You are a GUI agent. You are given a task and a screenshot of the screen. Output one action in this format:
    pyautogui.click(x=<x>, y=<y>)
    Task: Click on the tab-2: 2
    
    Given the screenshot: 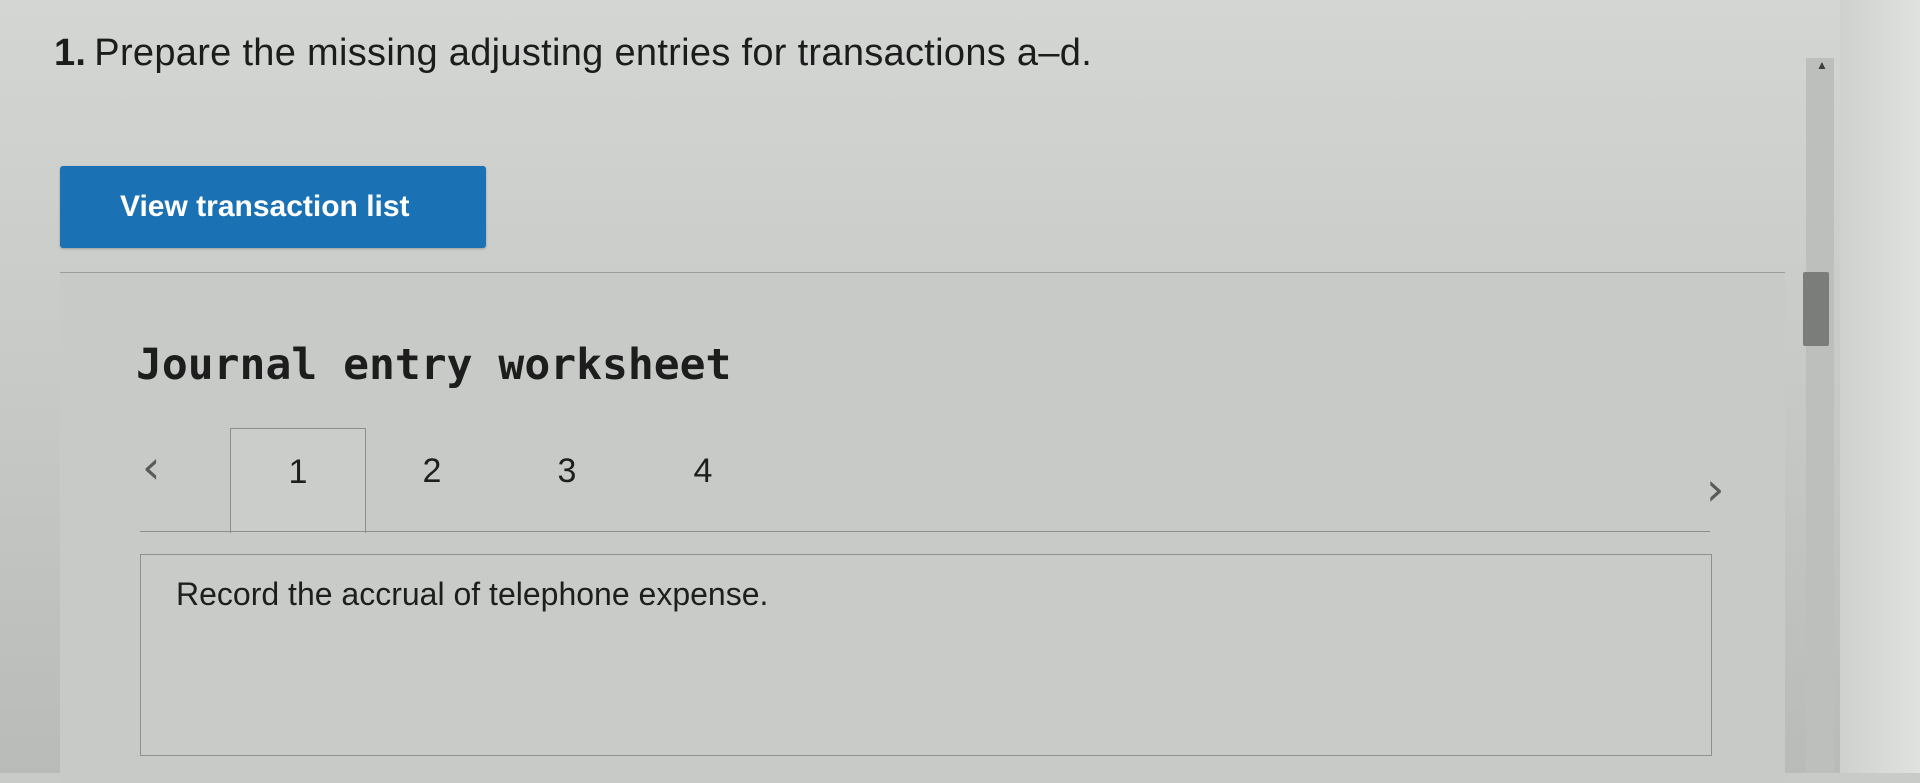 What is the action you would take?
    pyautogui.click(x=432, y=480)
    